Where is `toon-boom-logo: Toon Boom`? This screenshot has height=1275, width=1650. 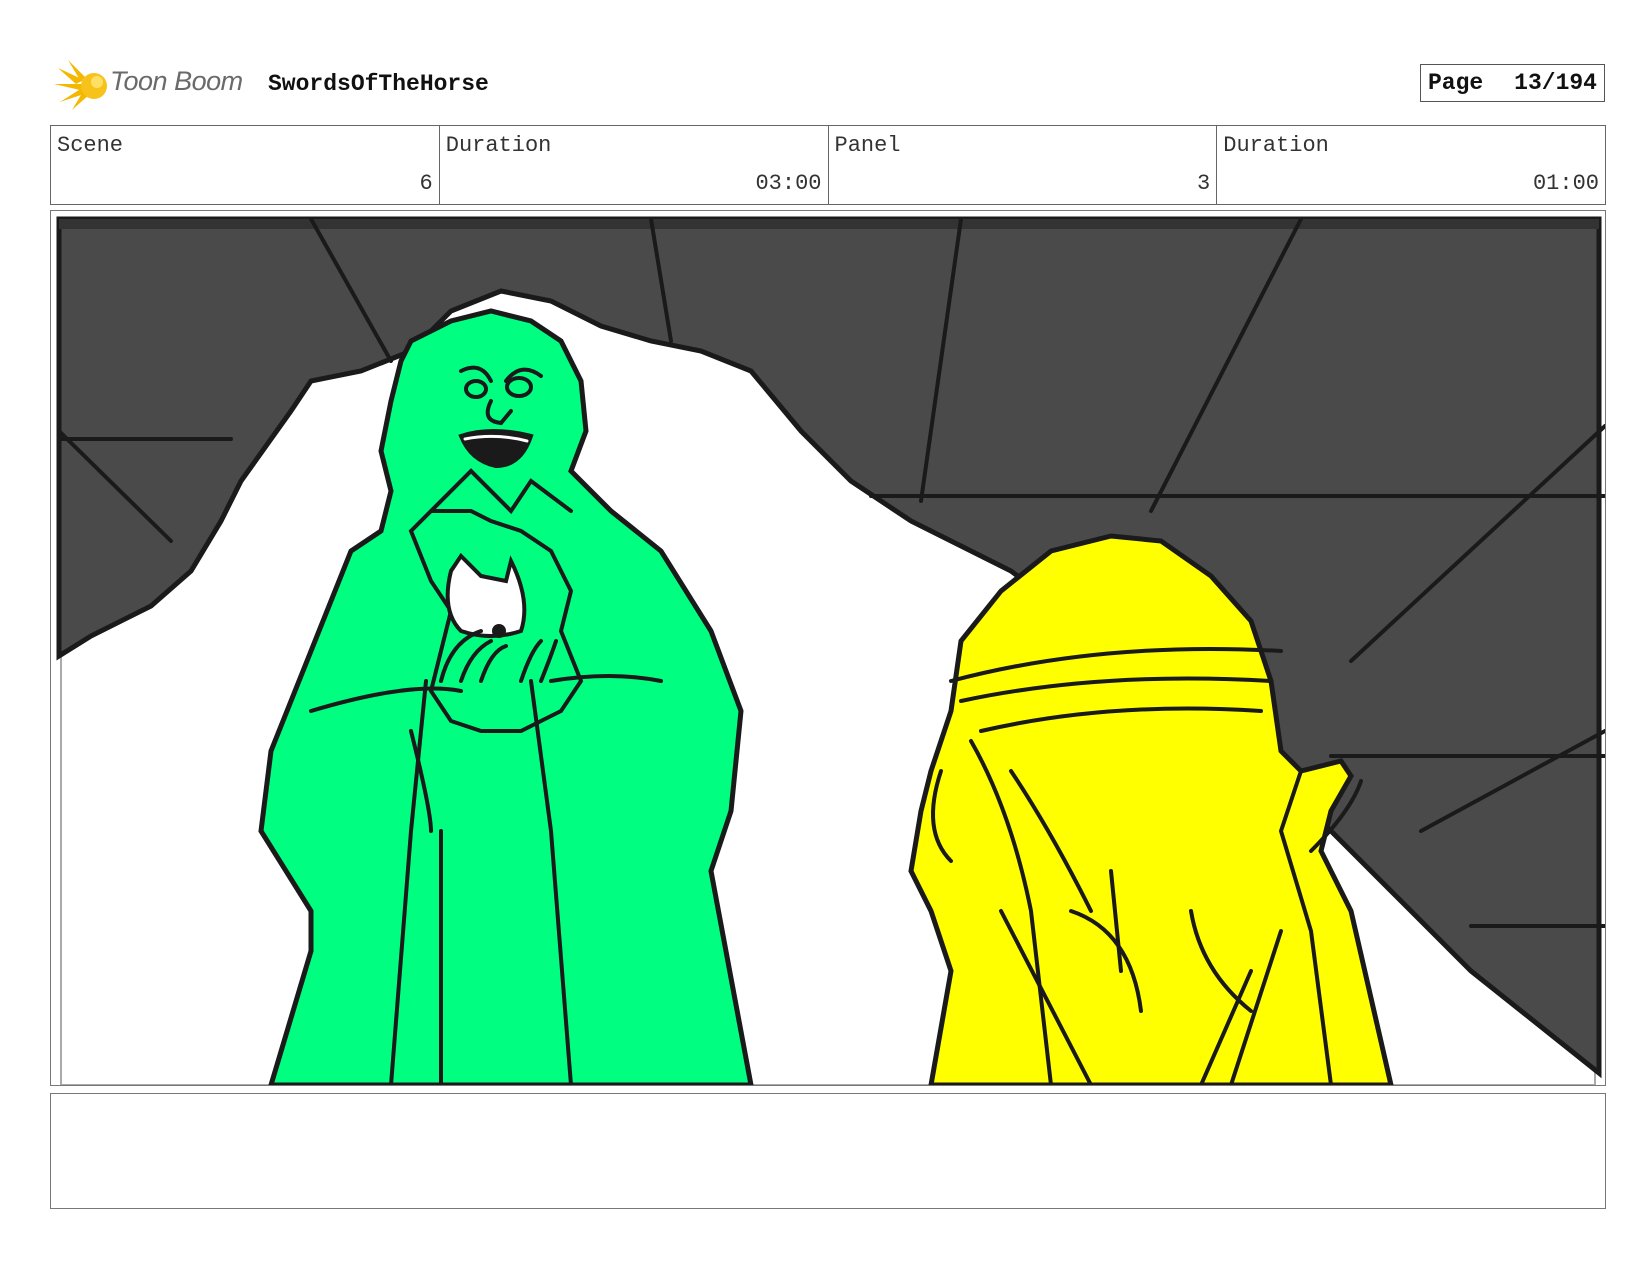 toon-boom-logo: Toon Boom is located at coordinates (154, 84).